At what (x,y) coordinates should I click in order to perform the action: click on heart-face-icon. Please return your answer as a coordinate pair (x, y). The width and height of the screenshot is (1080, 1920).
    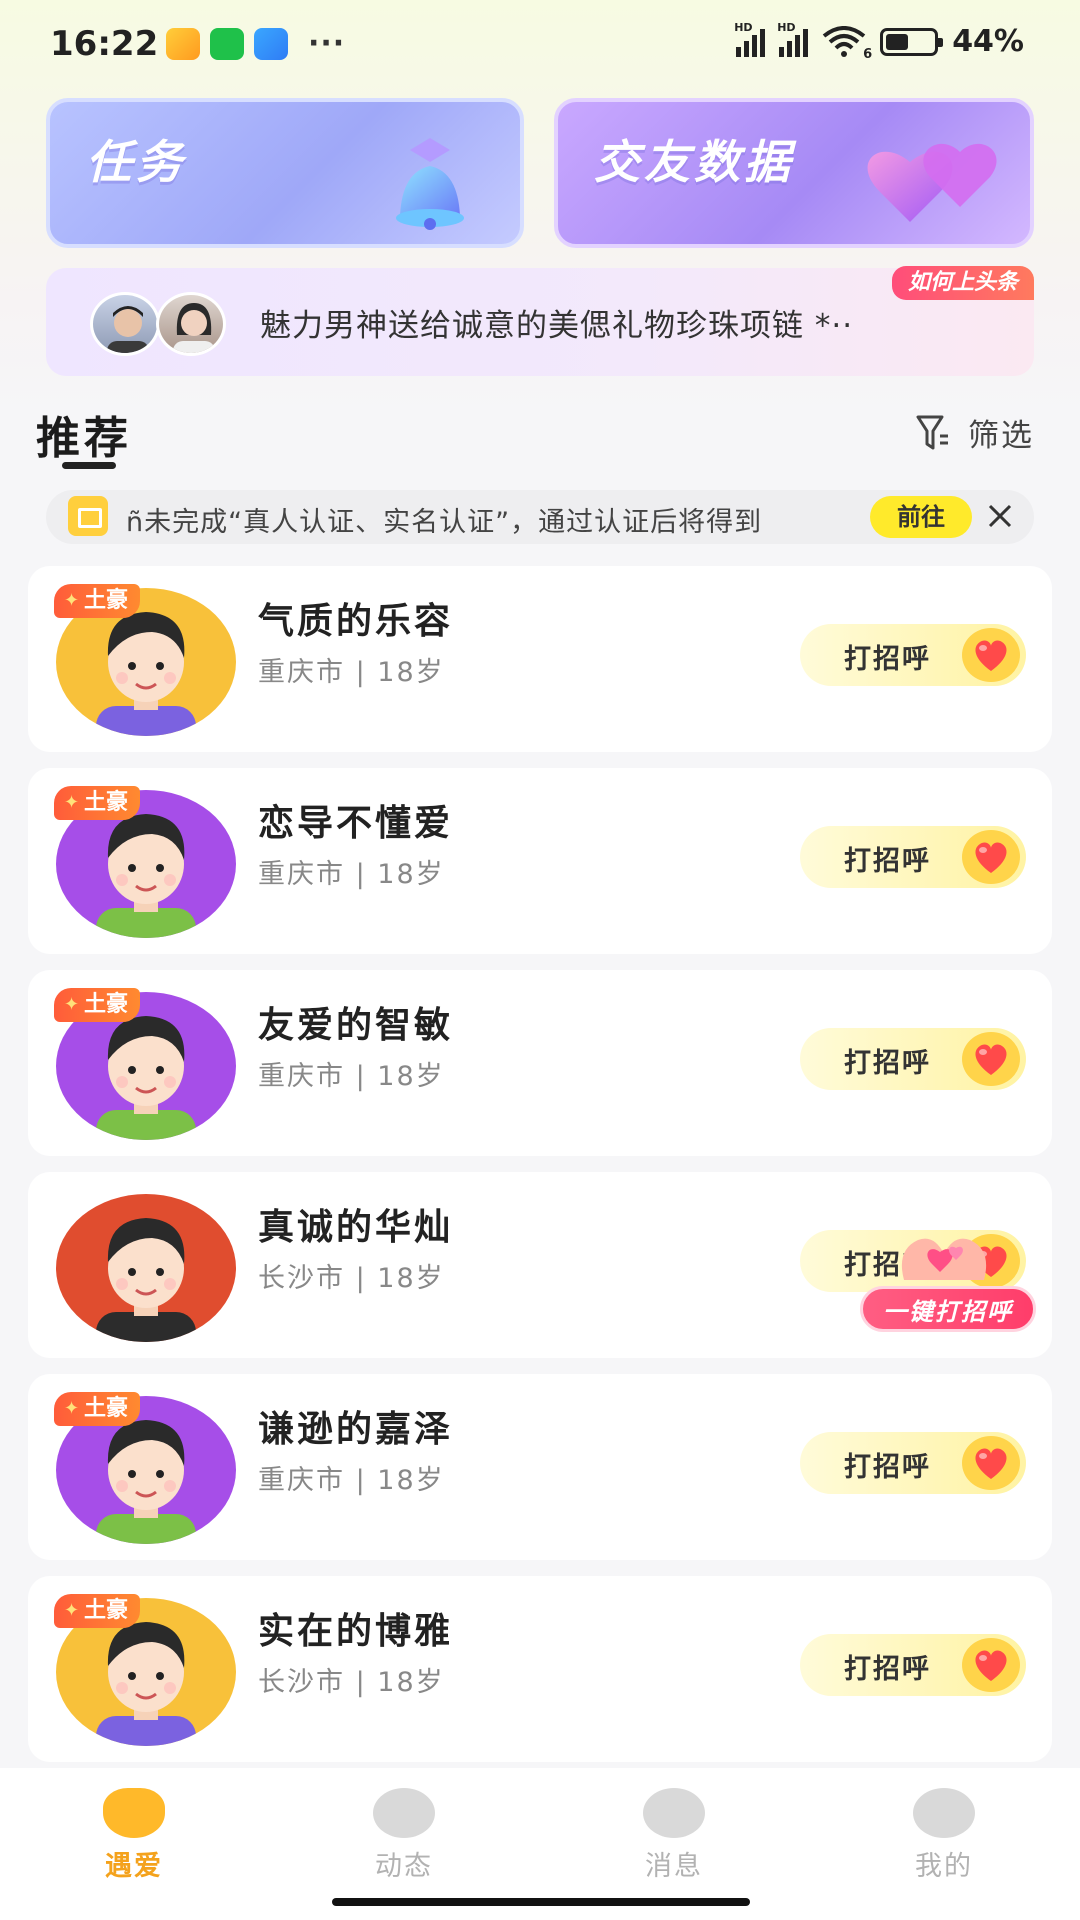
    Looking at the image, I should click on (134, 1813).